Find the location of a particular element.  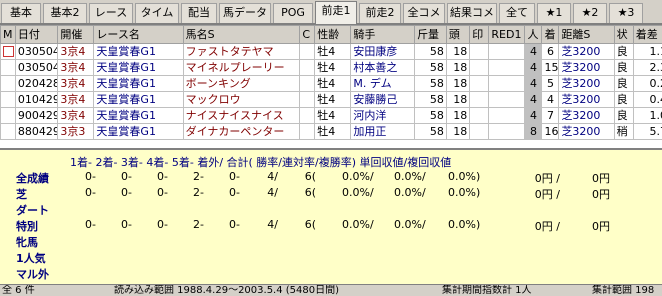

cell-horse: マックロウ is located at coordinates (241, 99).